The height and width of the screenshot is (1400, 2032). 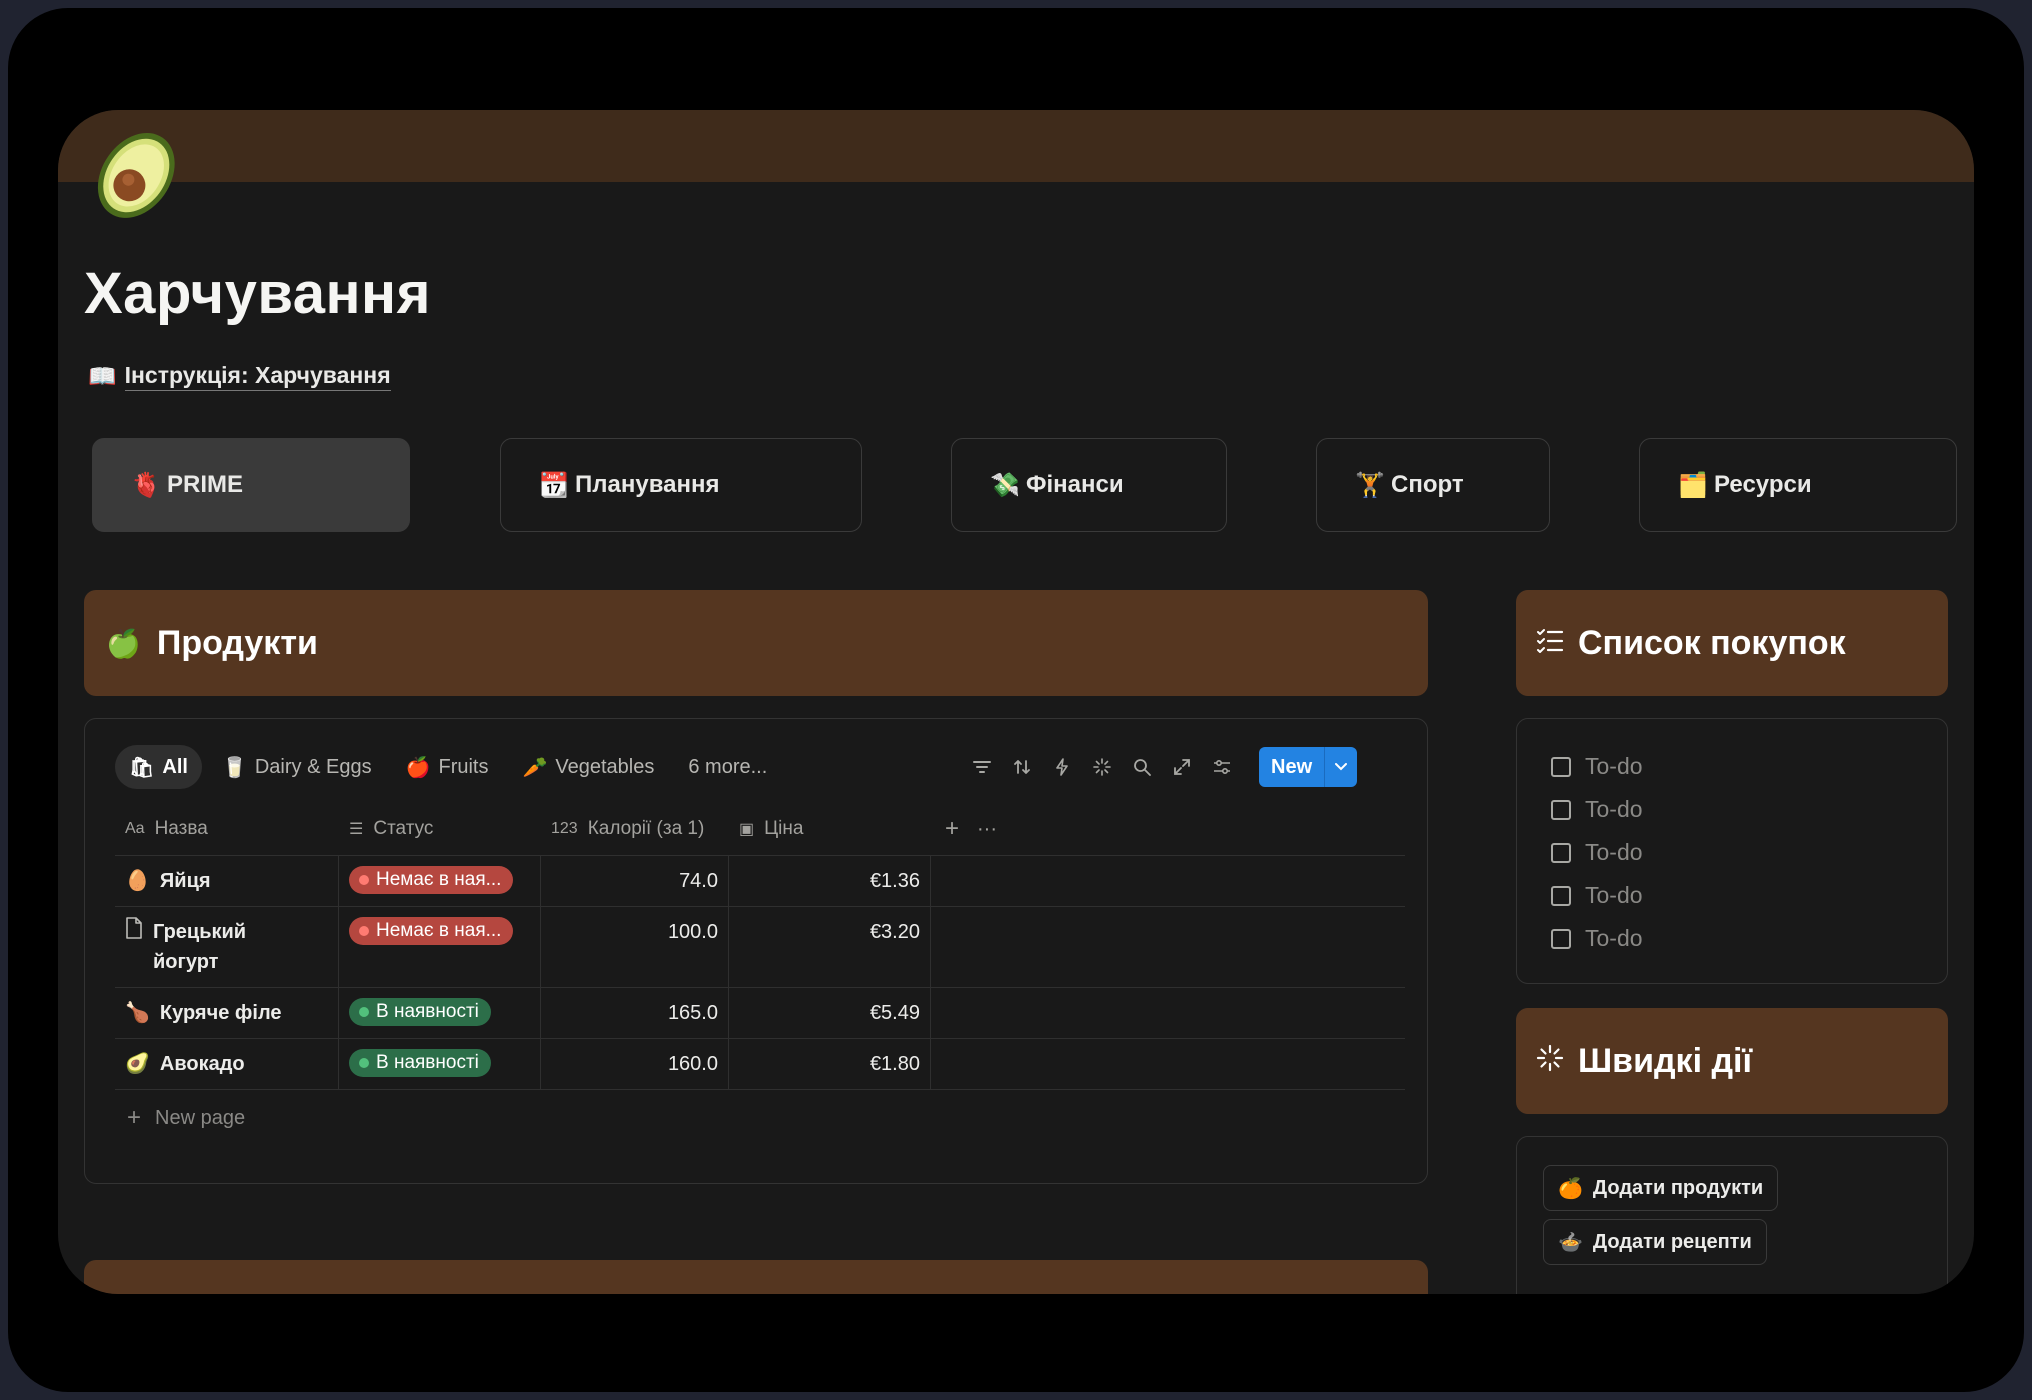 I want to click on tab-dairy-label: Dairy & Eggs, so click(x=313, y=766).